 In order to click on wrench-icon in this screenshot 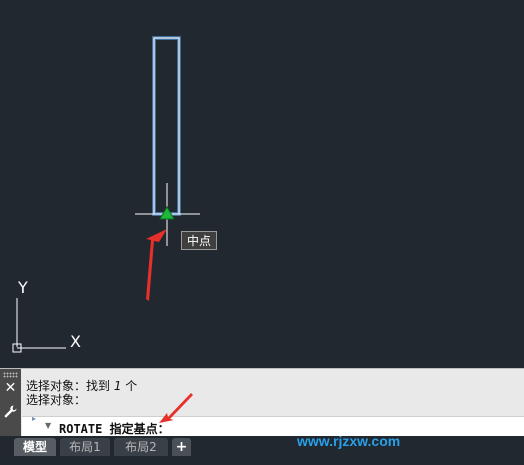, I will do `click(10, 411)`.